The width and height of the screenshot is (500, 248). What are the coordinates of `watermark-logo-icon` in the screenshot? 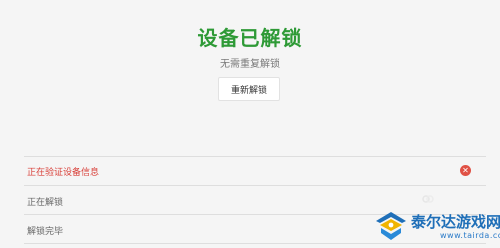 It's located at (391, 226).